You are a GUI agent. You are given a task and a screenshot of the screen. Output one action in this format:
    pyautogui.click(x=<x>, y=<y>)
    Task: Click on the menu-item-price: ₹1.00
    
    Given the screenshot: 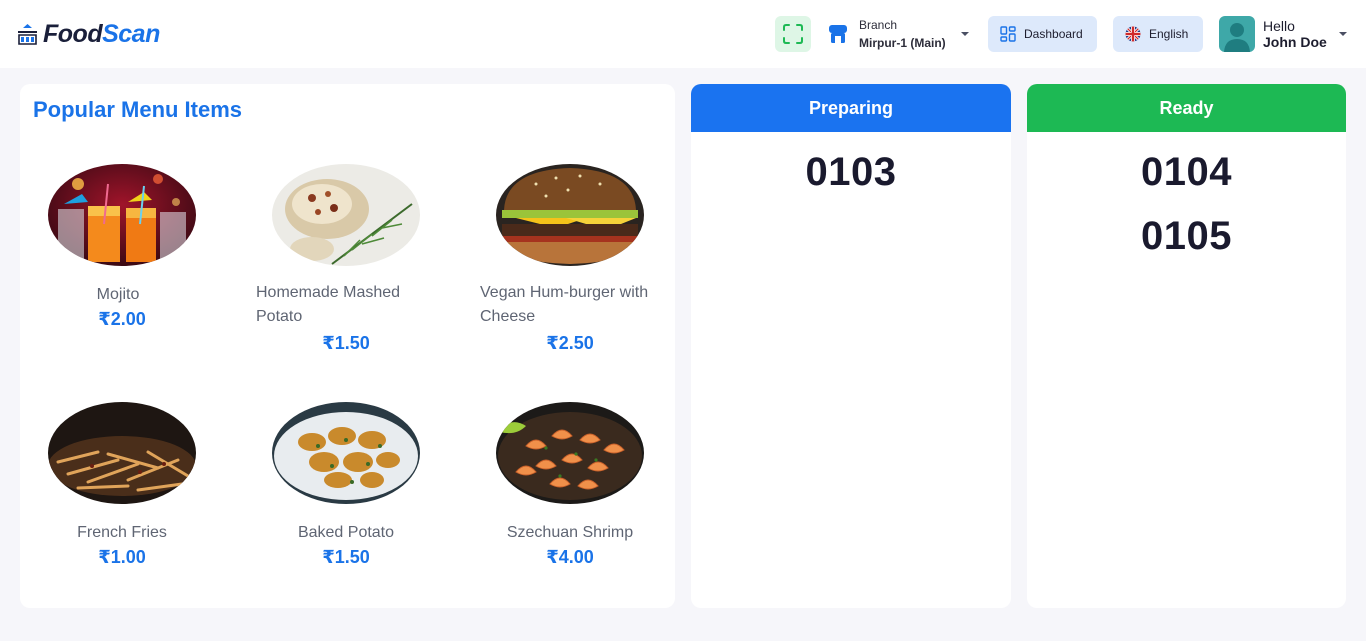 What is the action you would take?
    pyautogui.click(x=122, y=557)
    